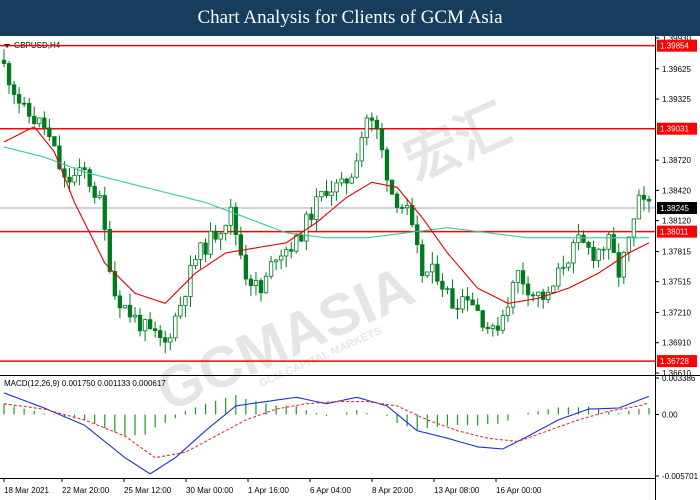 Image resolution: width=700 pixels, height=500 pixels. I want to click on time-tick-label: 6 Apr 04:00, so click(330, 490).